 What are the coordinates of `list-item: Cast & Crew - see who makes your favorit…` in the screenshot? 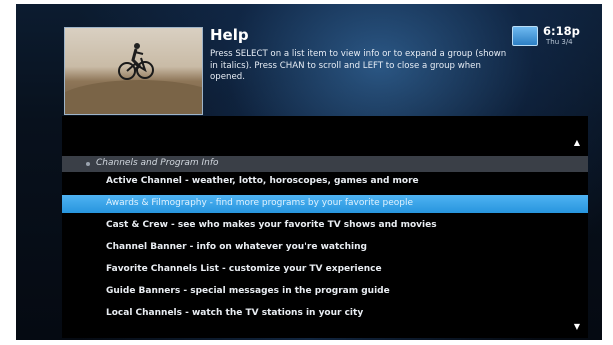 It's located at (325, 226).